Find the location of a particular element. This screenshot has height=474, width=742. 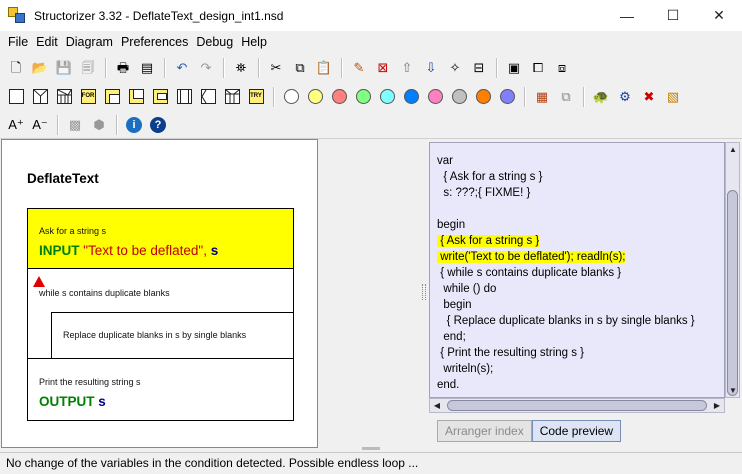

maximize-button: ☐ is located at coordinates (673, 15).